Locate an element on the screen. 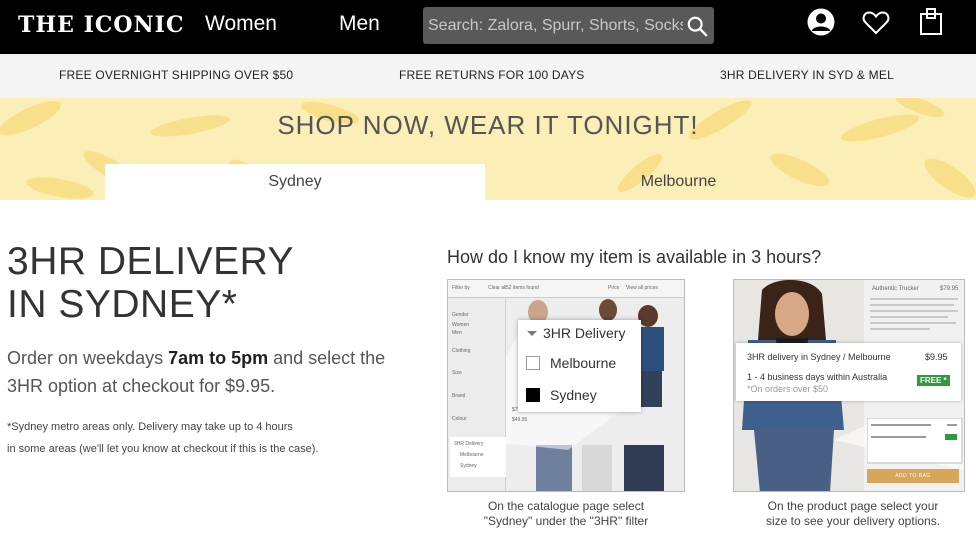 The image size is (976, 558). items-found-label: 52 items found is located at coordinates (522, 288).